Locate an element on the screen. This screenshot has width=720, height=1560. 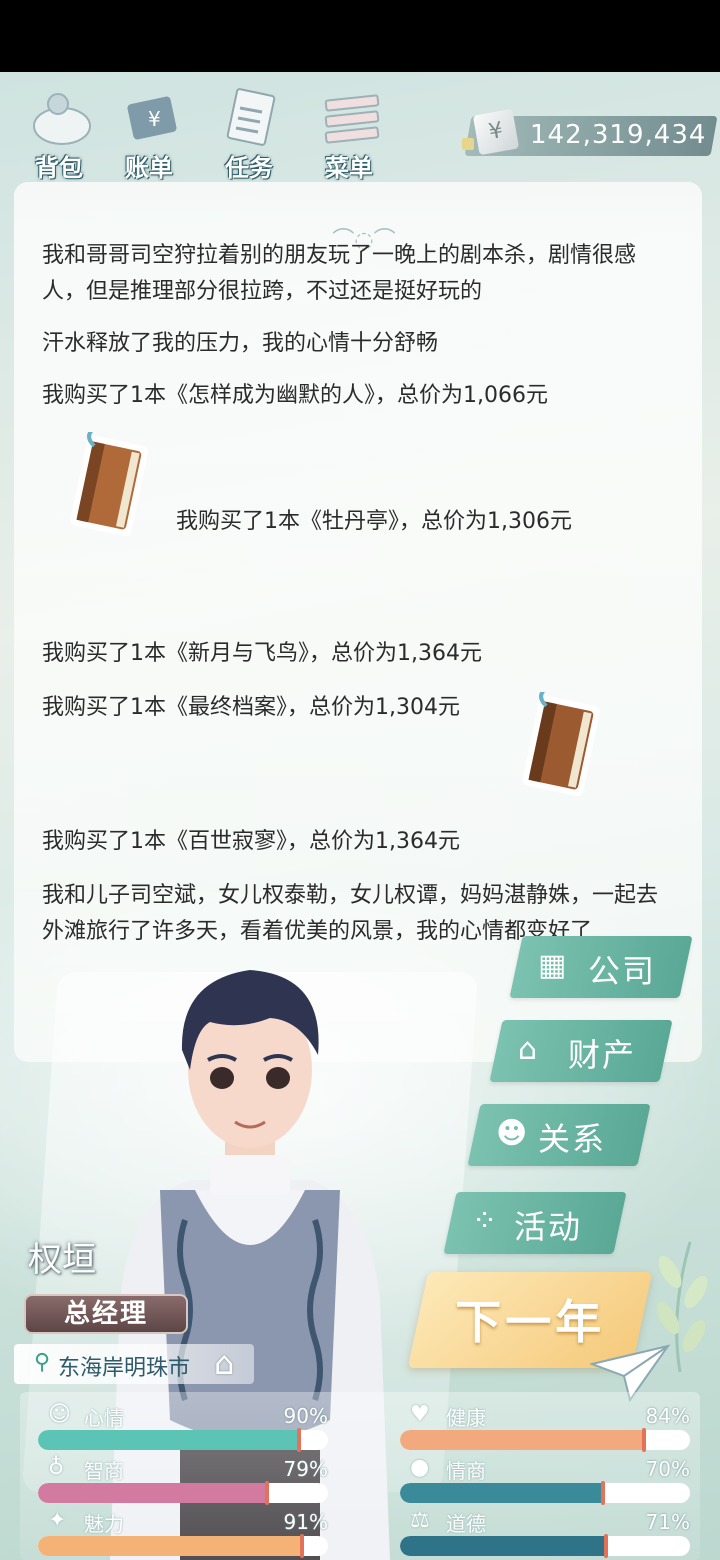
activities-button: ⁘ 活动 is located at coordinates (535, 1223).